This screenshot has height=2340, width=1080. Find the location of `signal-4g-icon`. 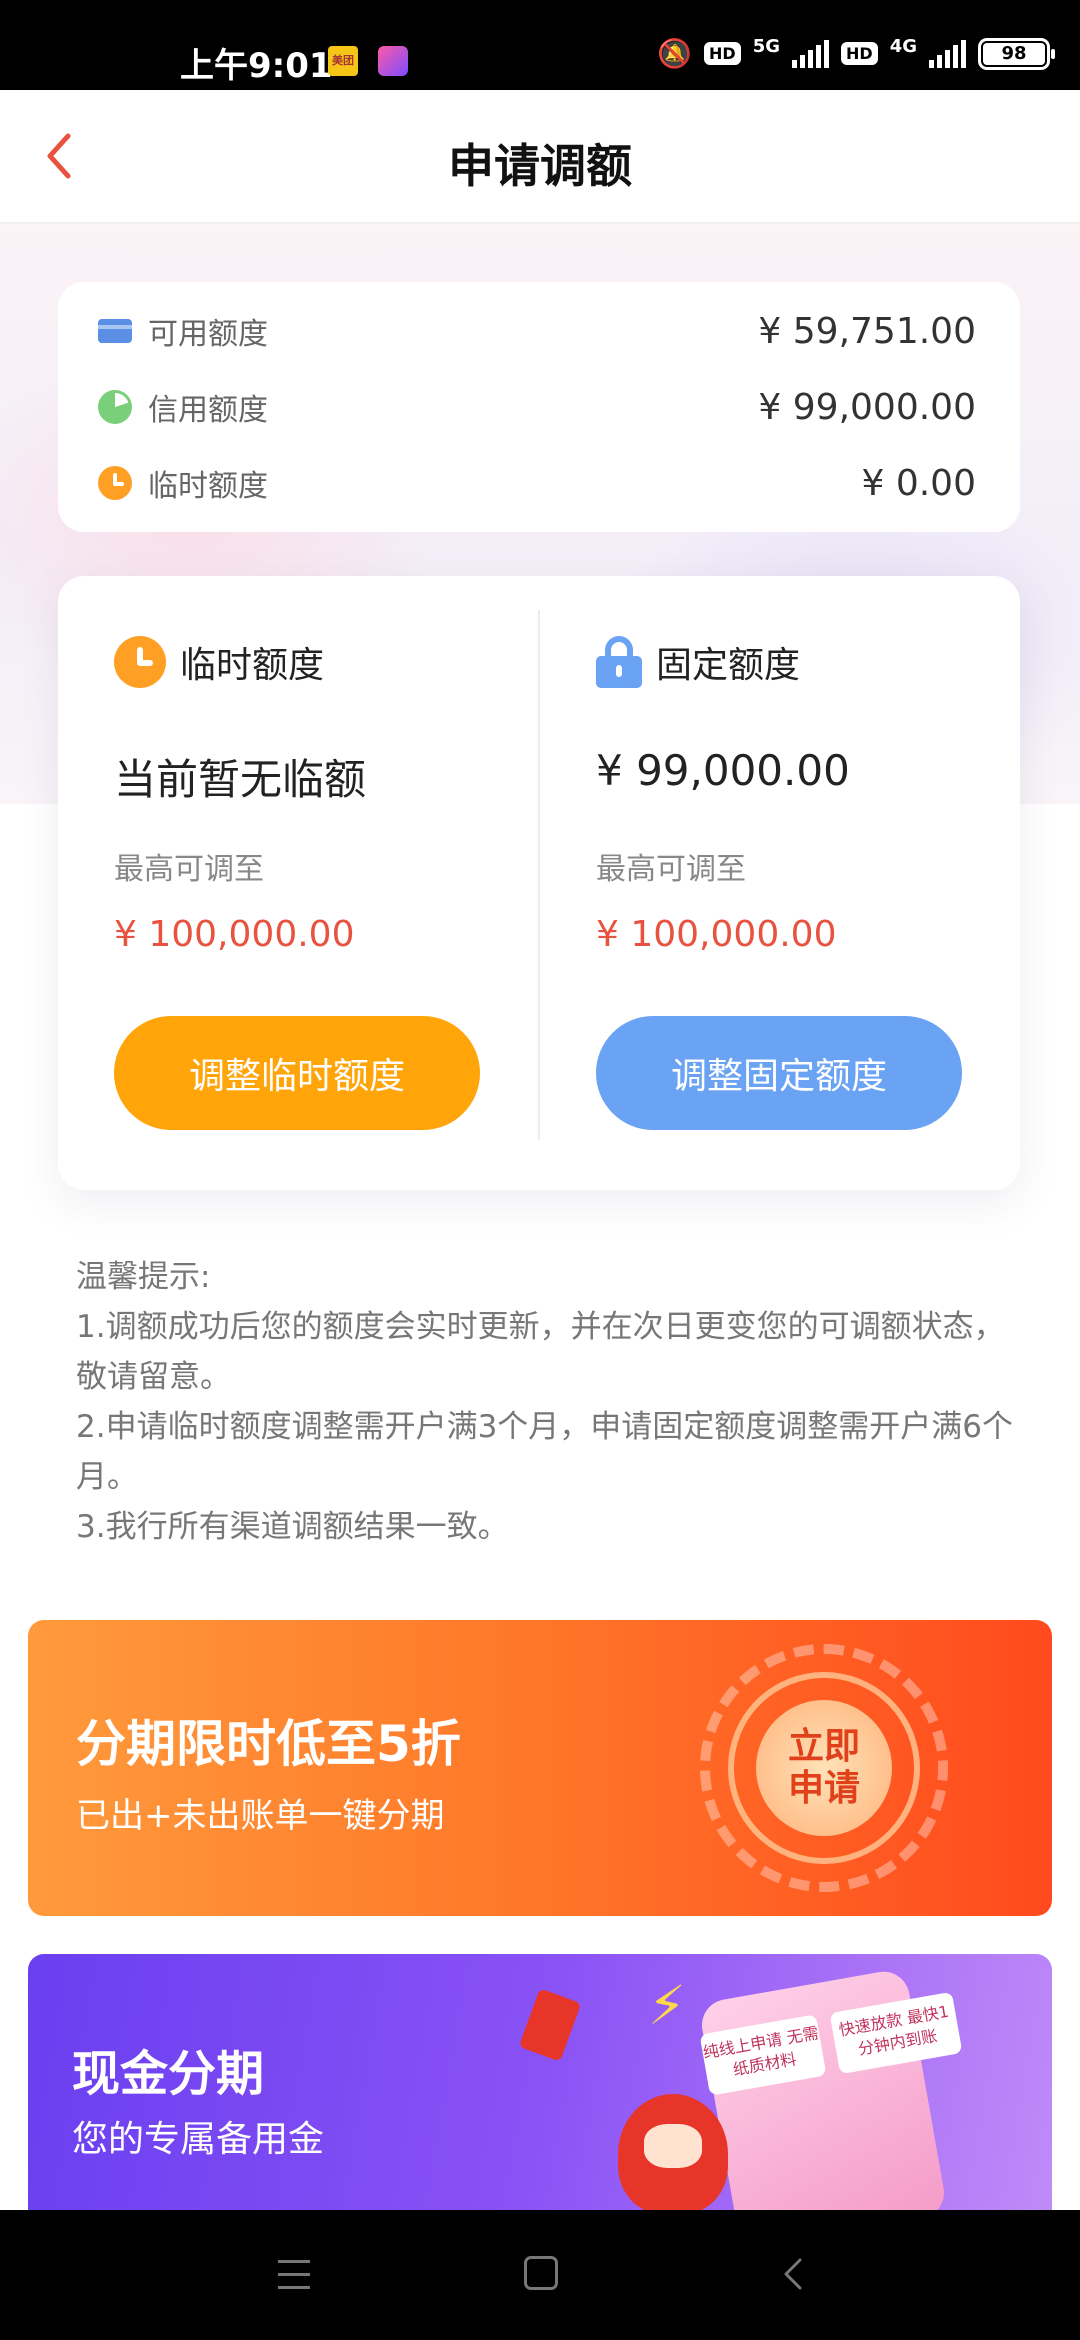

signal-4g-icon is located at coordinates (947, 53).